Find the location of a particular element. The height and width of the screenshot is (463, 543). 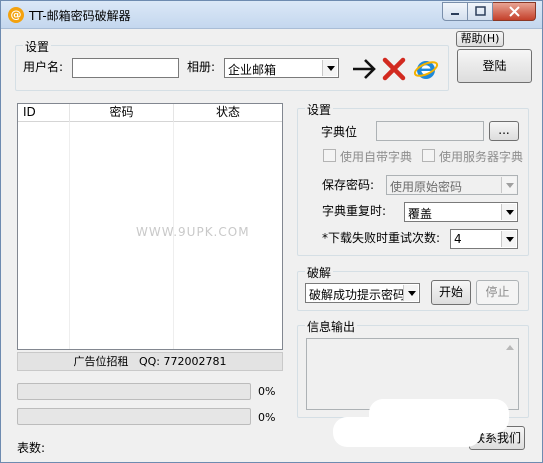

count-label: 表数: is located at coordinates (31, 448).